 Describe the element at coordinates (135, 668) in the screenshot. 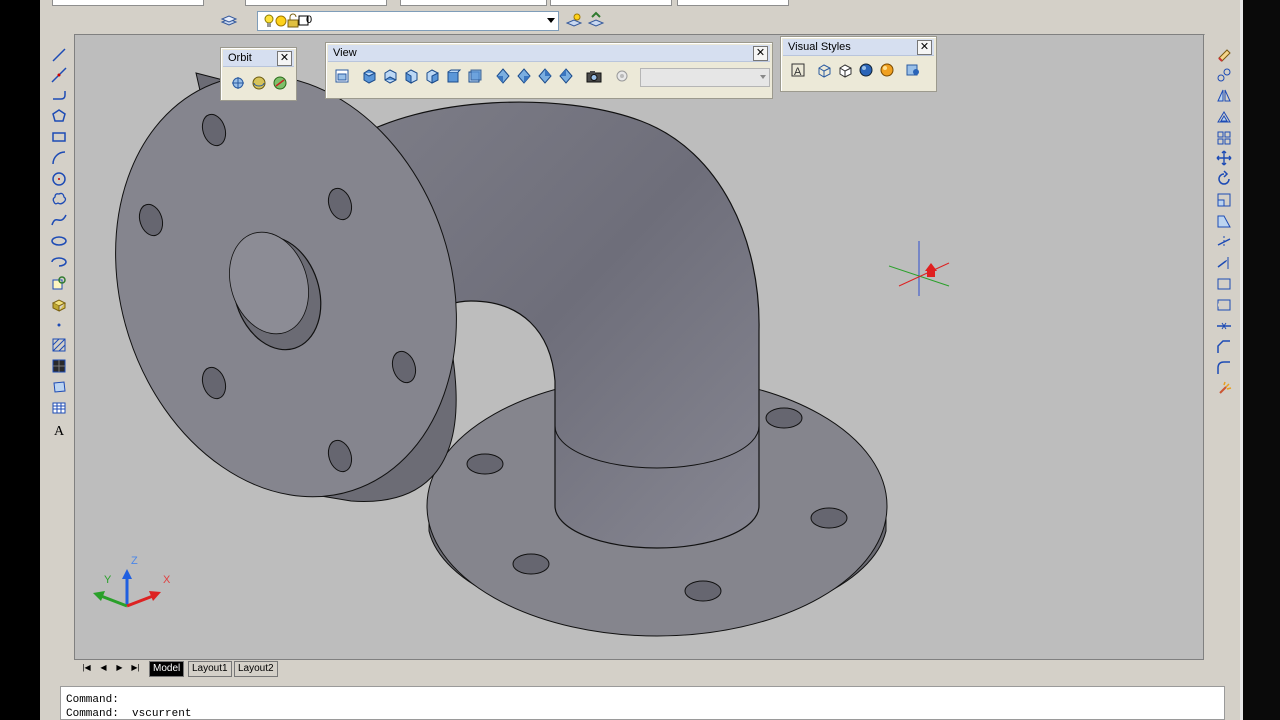

I see `last-tab-button: ▶|` at that location.